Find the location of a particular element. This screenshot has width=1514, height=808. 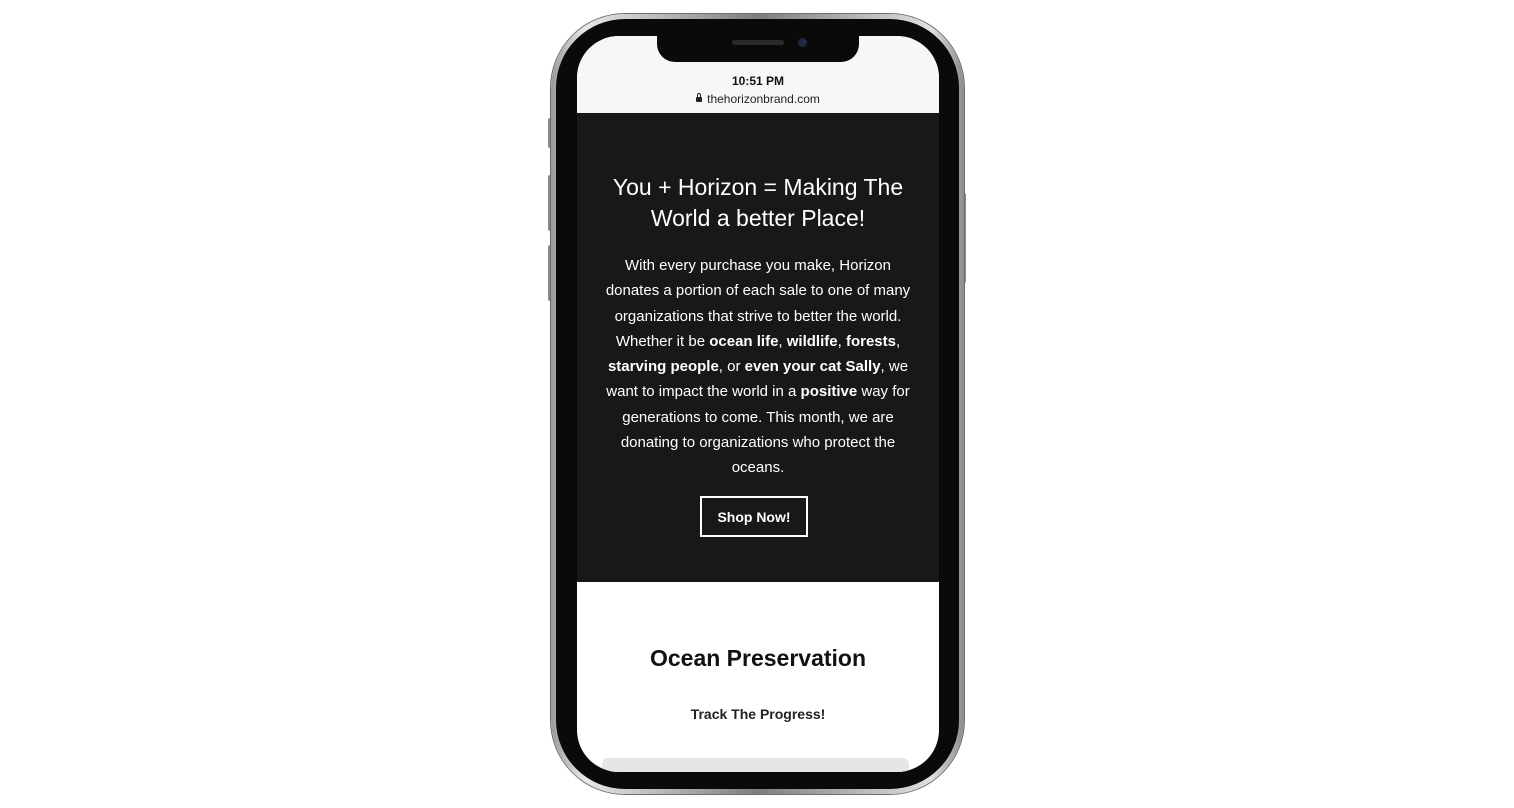

lock-icon is located at coordinates (699, 97).